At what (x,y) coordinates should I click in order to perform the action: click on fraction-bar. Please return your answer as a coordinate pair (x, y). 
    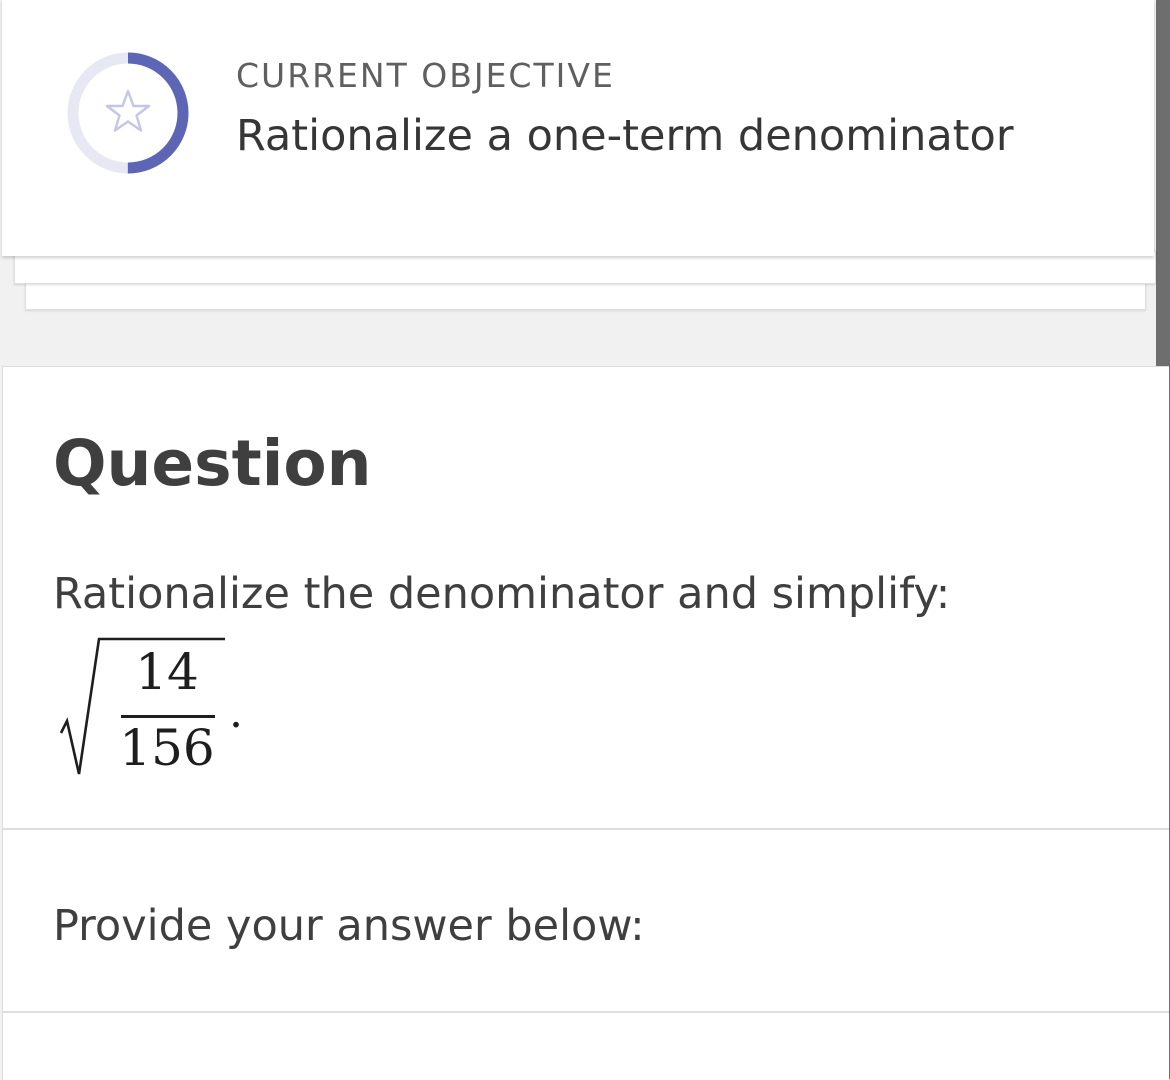
    Looking at the image, I should click on (168, 716).